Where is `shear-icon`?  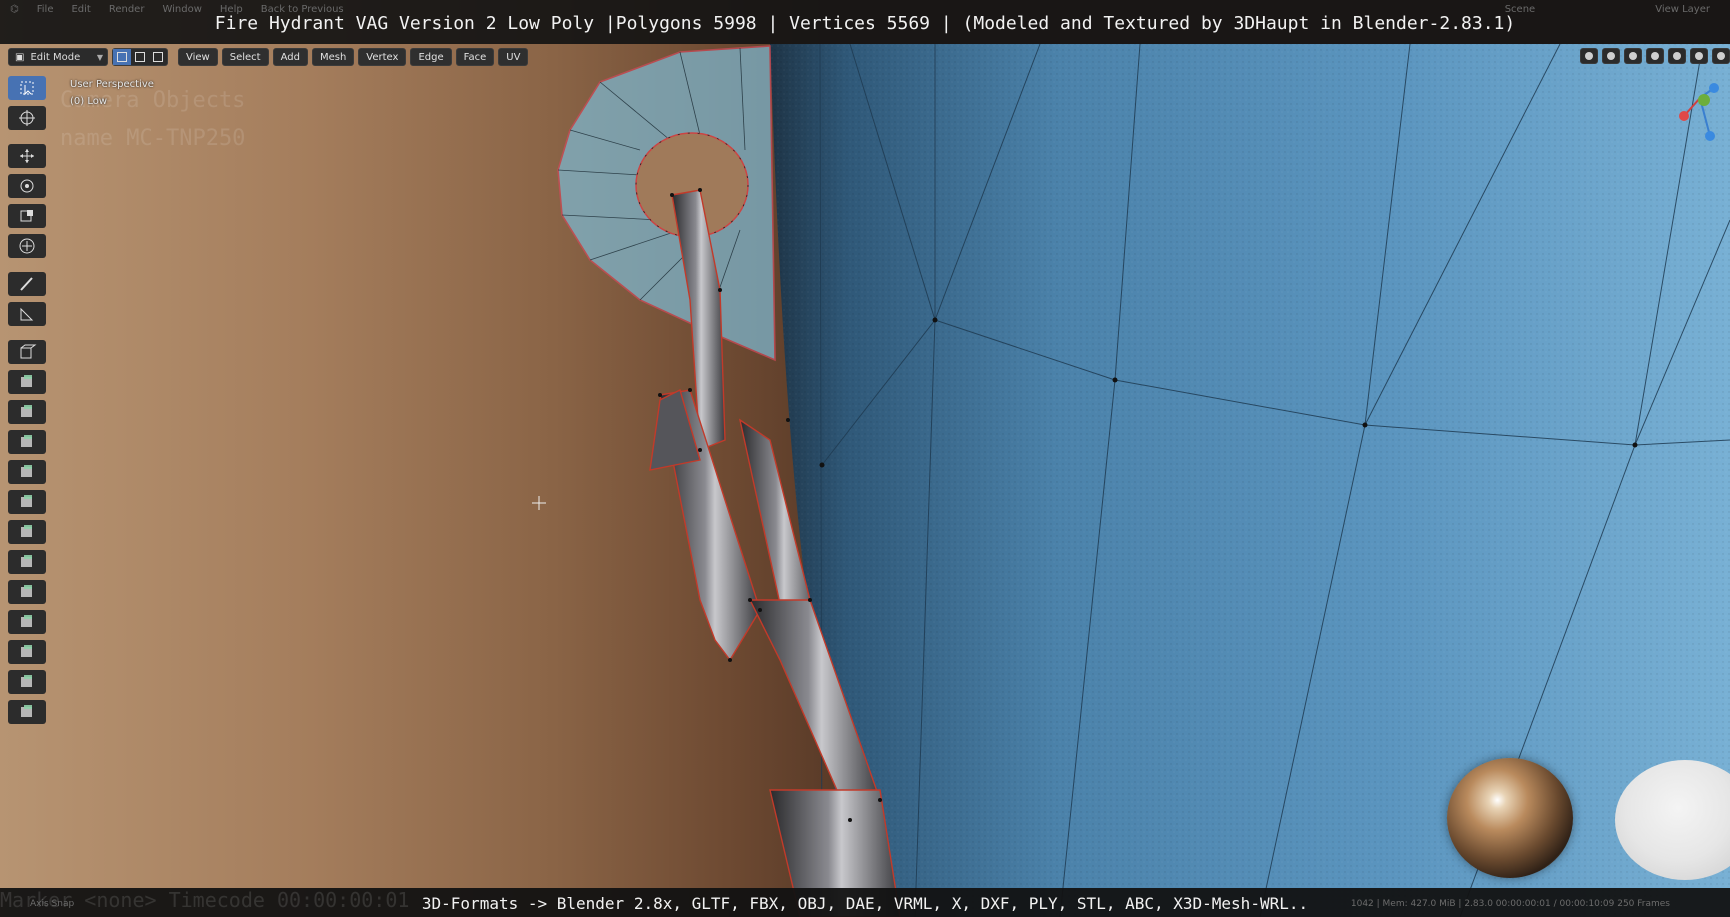
shear-icon is located at coordinates (26, 681).